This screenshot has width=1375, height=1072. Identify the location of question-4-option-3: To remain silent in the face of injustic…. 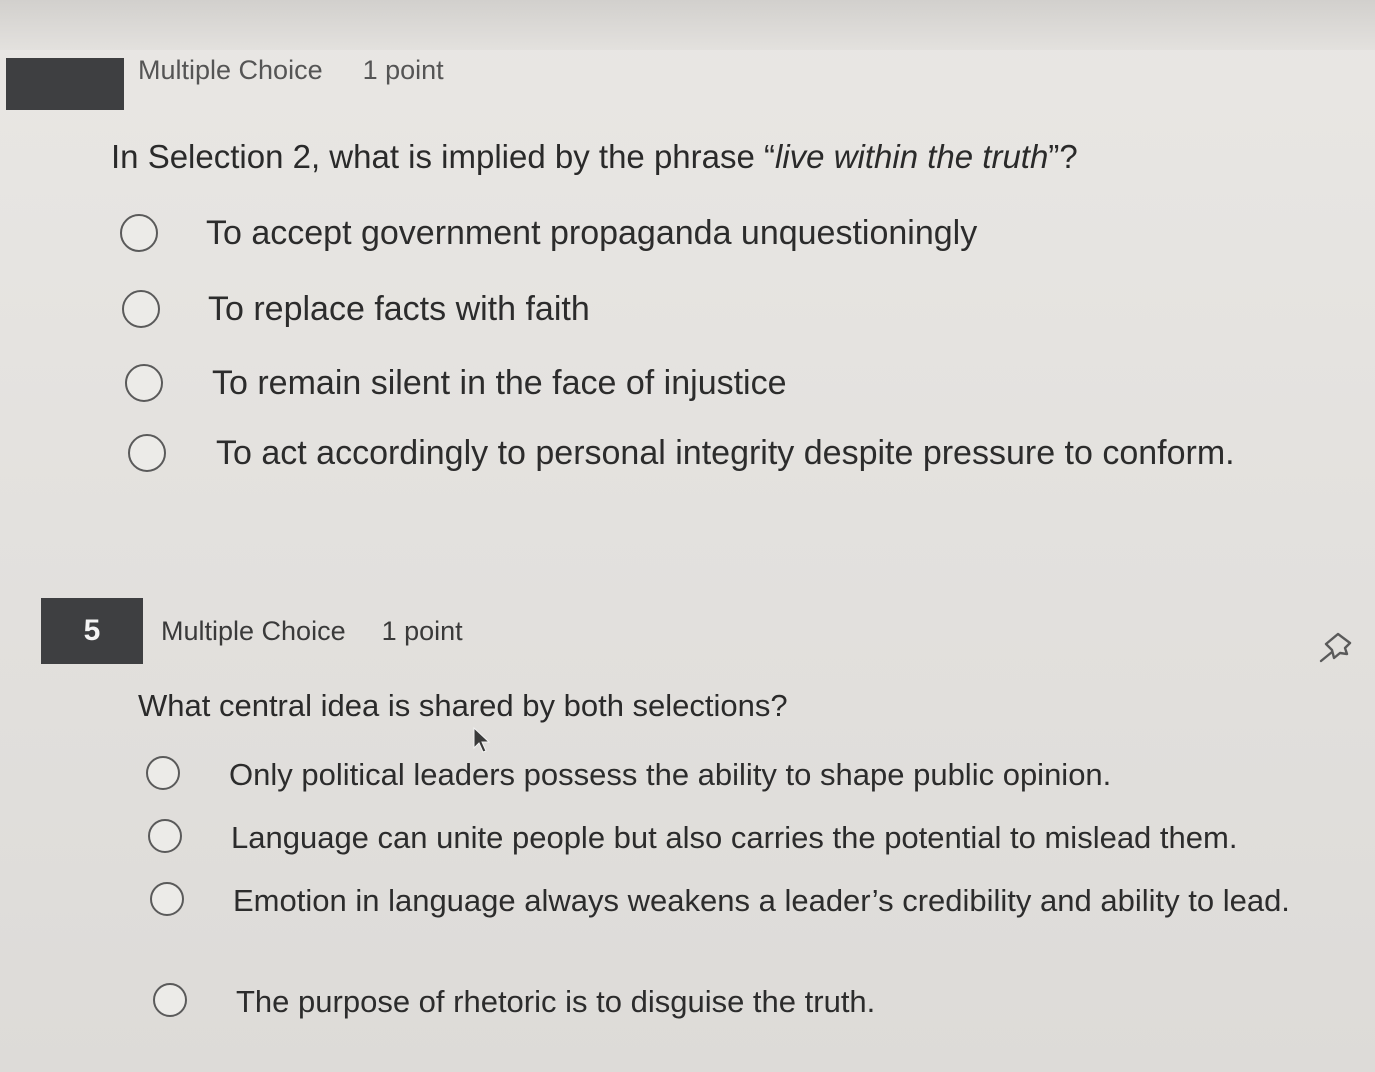
(456, 383).